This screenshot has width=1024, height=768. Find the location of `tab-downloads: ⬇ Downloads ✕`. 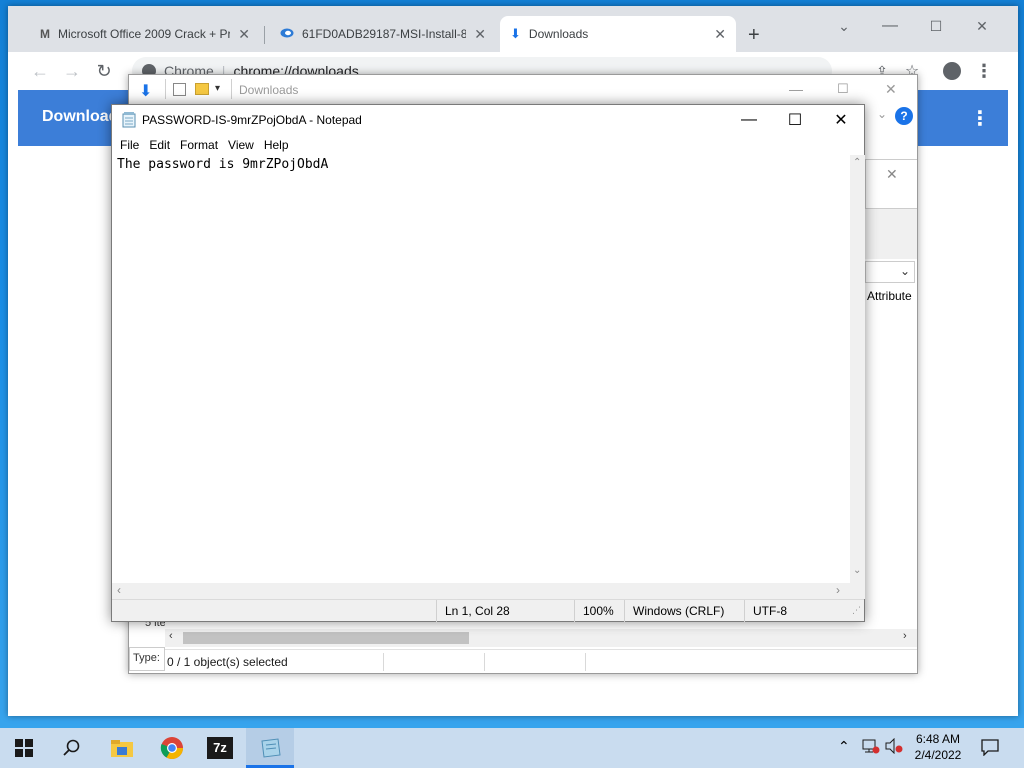

tab-downloads: ⬇ Downloads ✕ is located at coordinates (618, 34).